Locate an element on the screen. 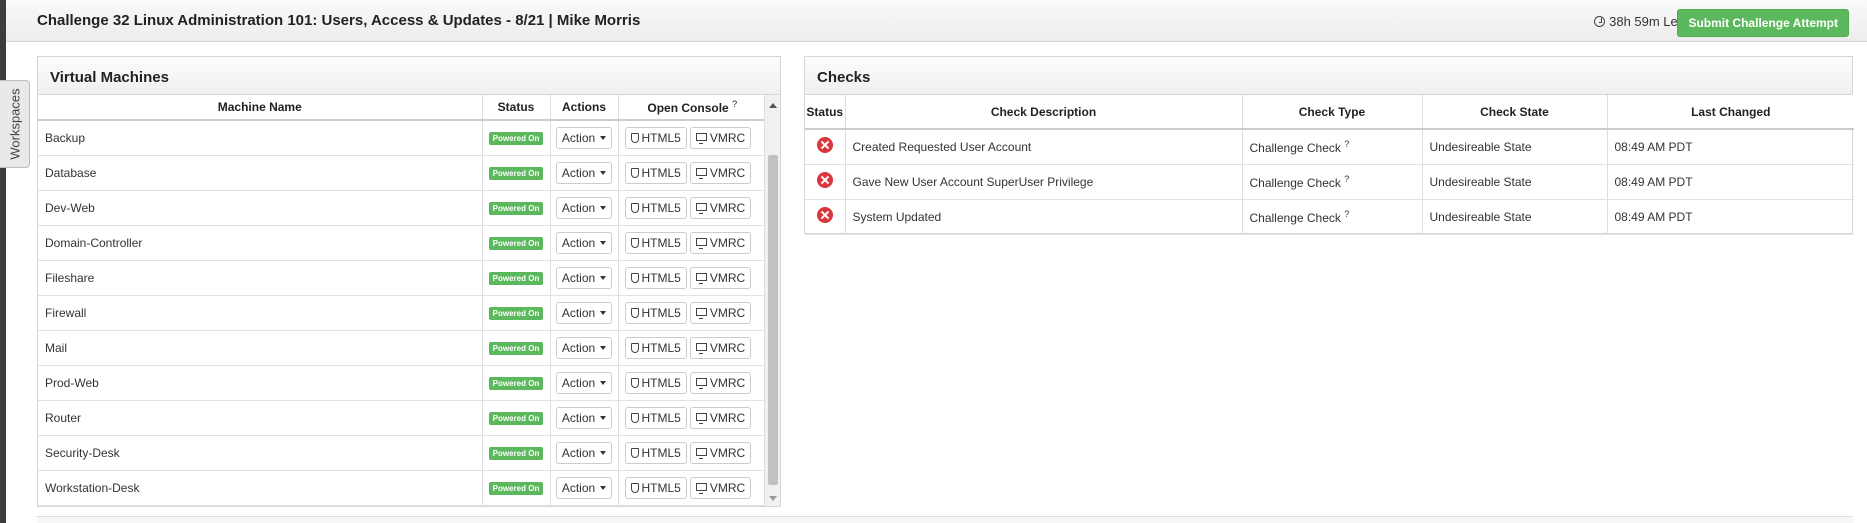 This screenshot has height=523, width=1867. vm-scrollbar is located at coordinates (772, 300).